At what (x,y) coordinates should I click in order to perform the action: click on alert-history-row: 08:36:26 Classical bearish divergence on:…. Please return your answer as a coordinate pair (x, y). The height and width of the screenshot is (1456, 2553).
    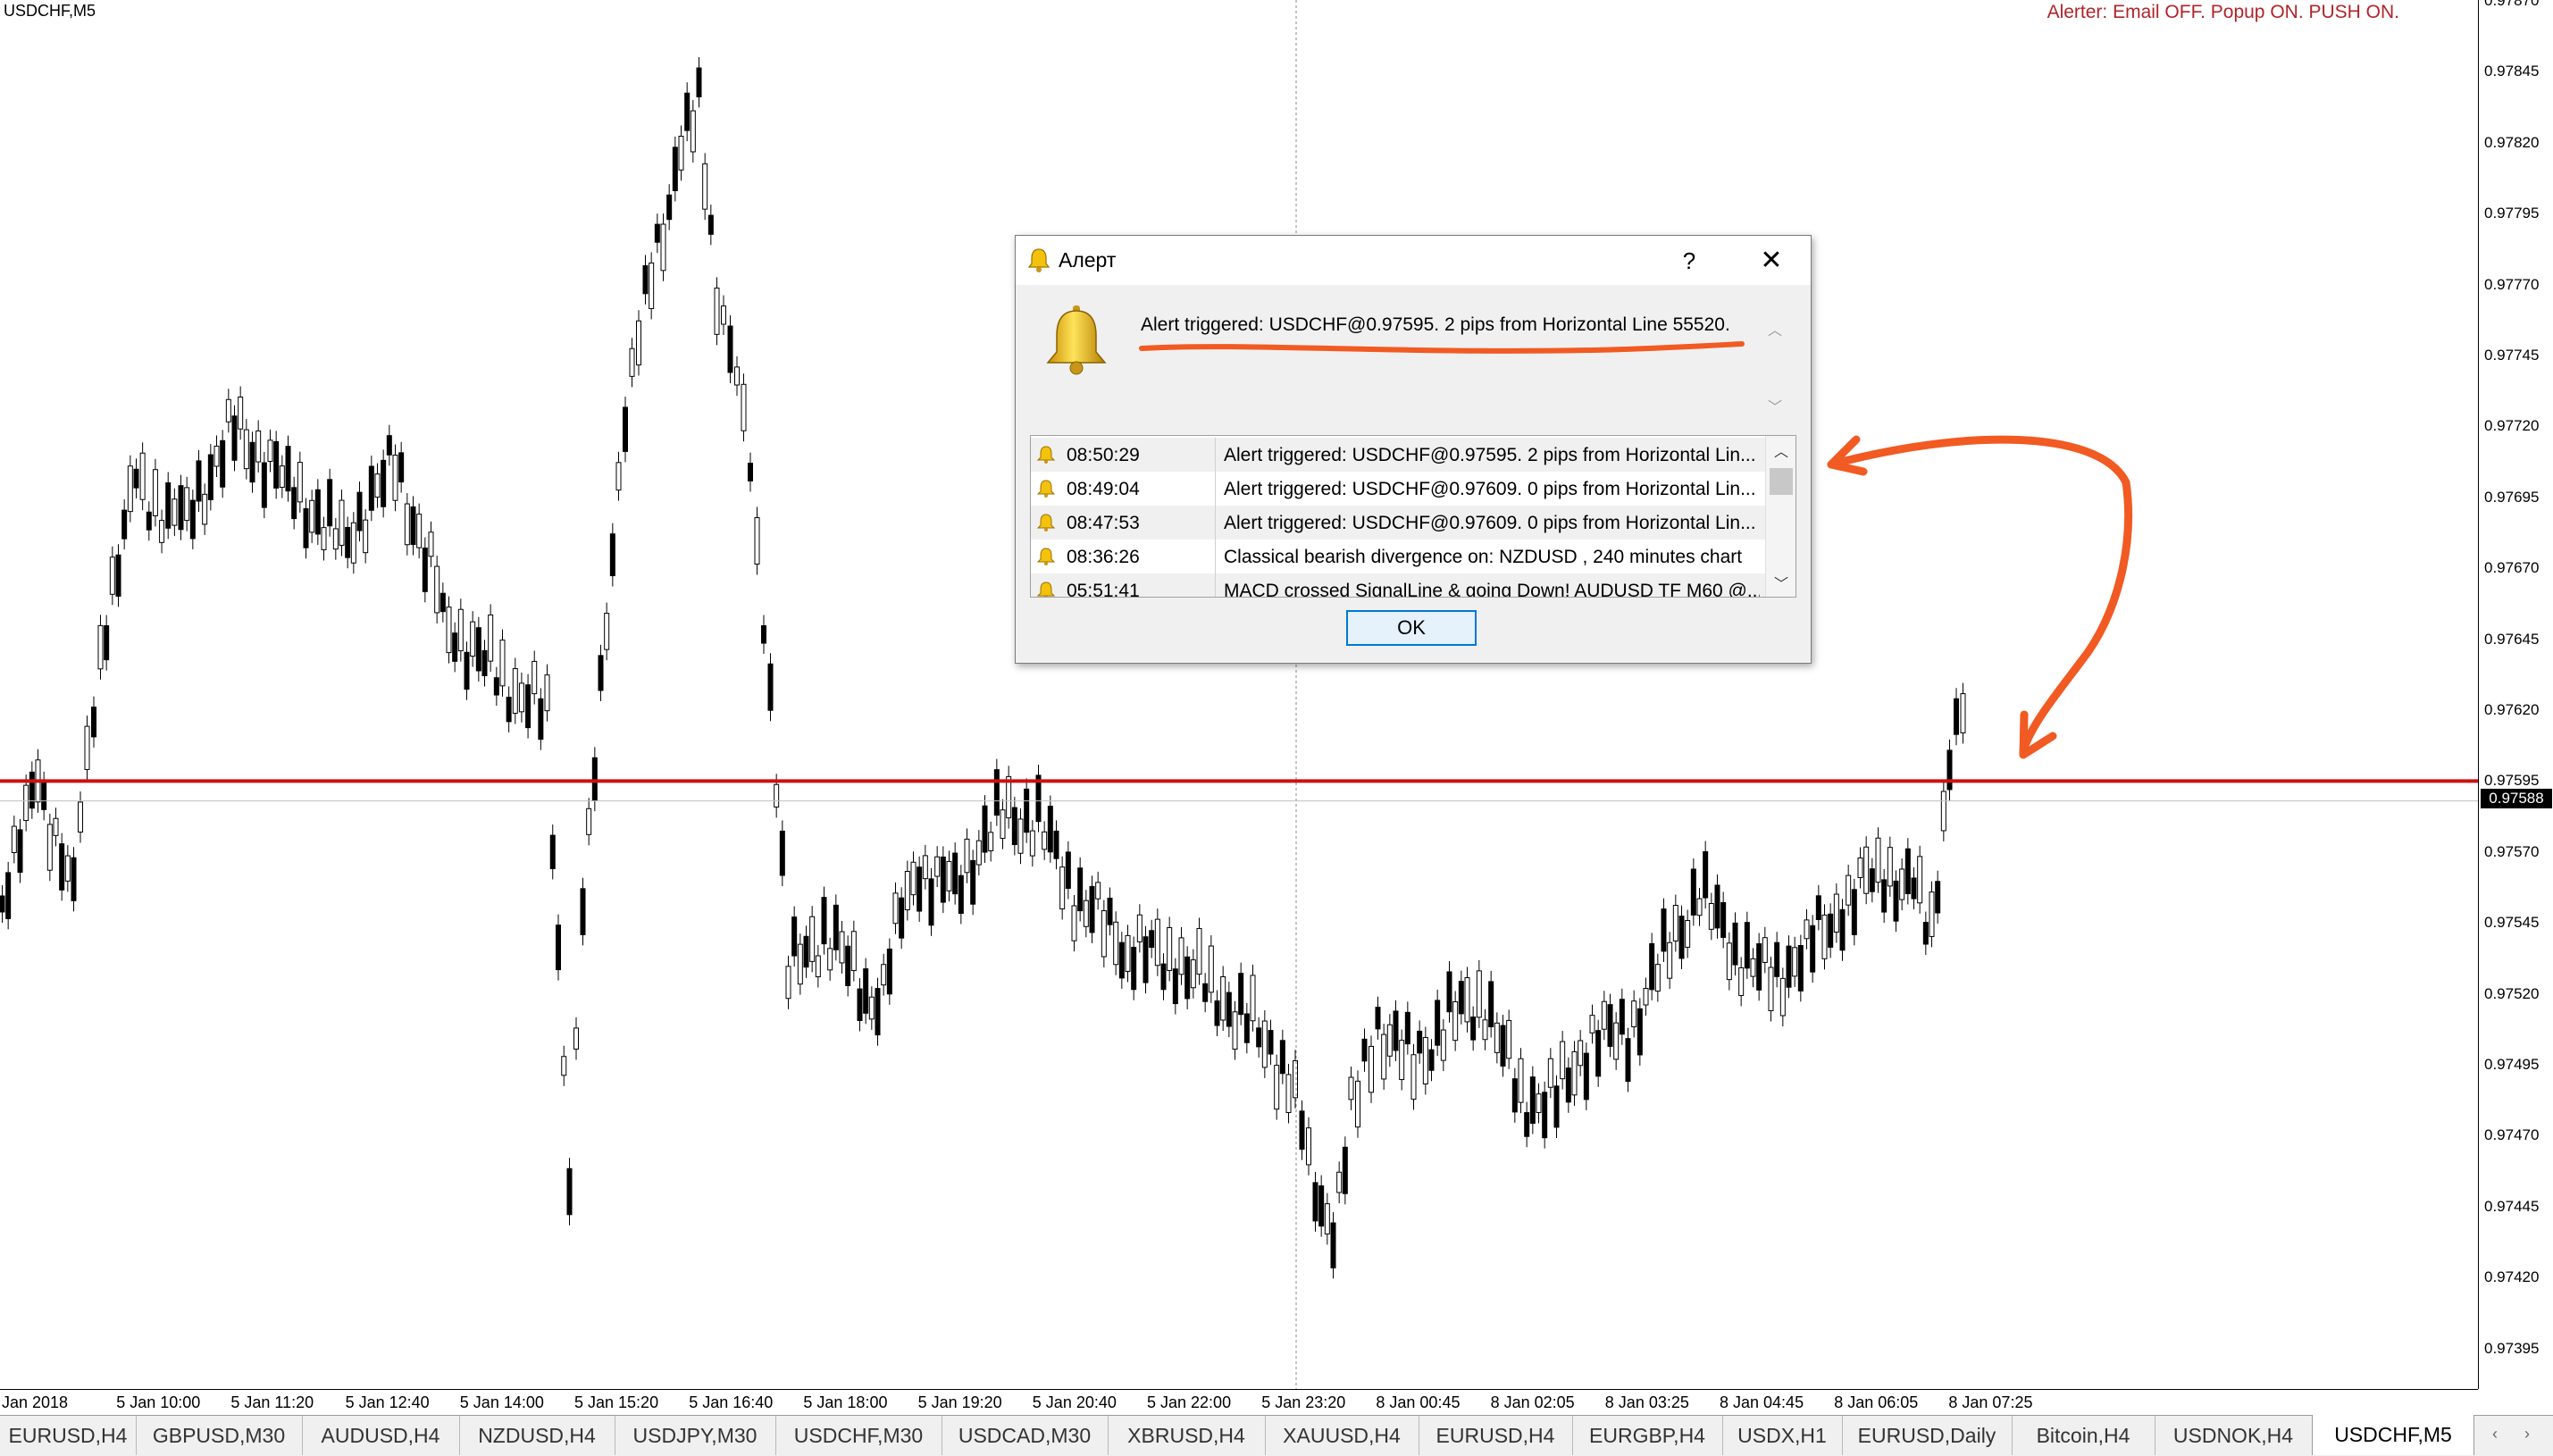
    Looking at the image, I should click on (1398, 556).